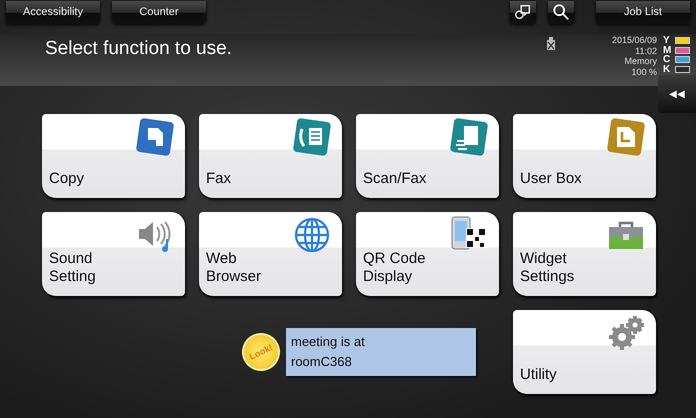  I want to click on function-tile: Sound Setting, so click(113, 254).